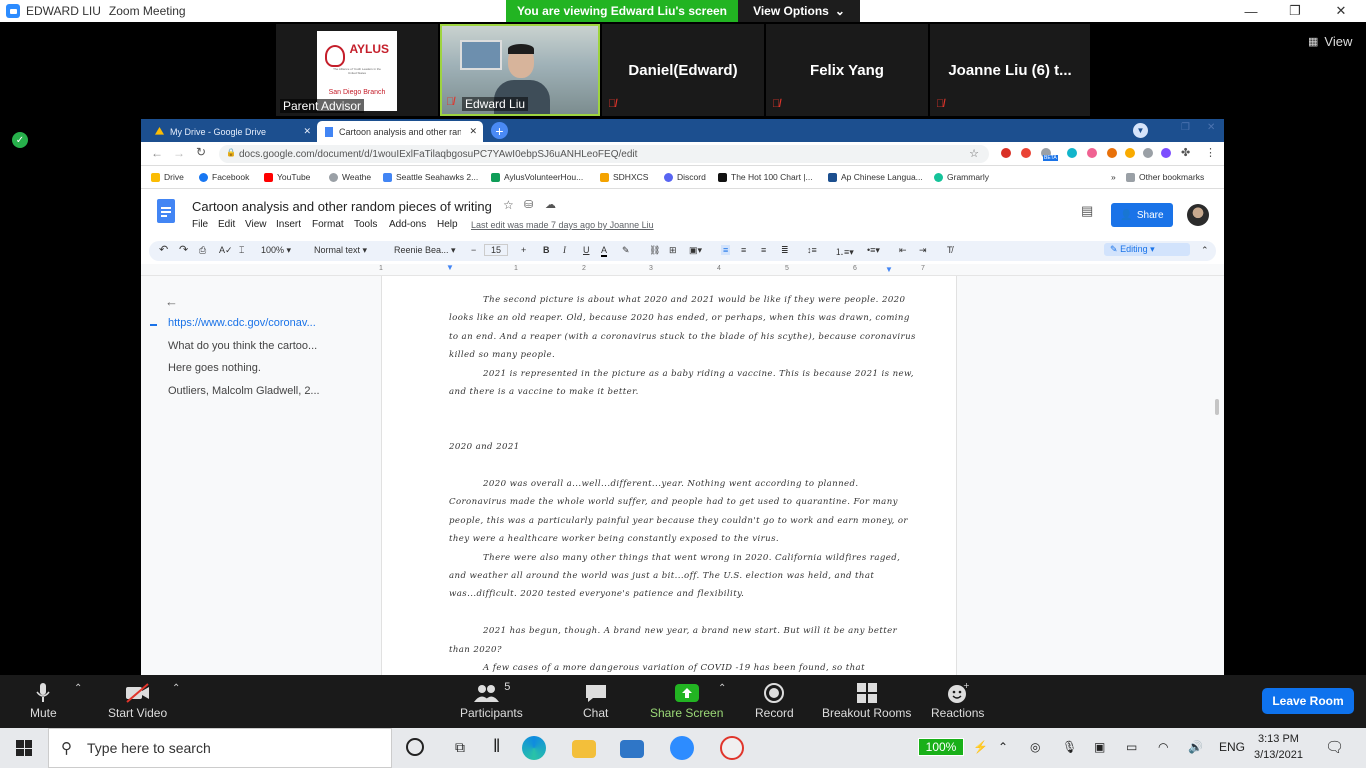 The width and height of the screenshot is (1366, 768). I want to click on battery-indicator: 100%, so click(941, 747).